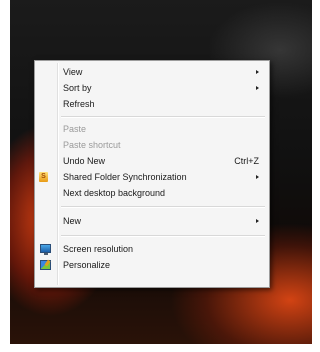 The image size is (320, 352). I want to click on menu-item-label: New, so click(72, 221).